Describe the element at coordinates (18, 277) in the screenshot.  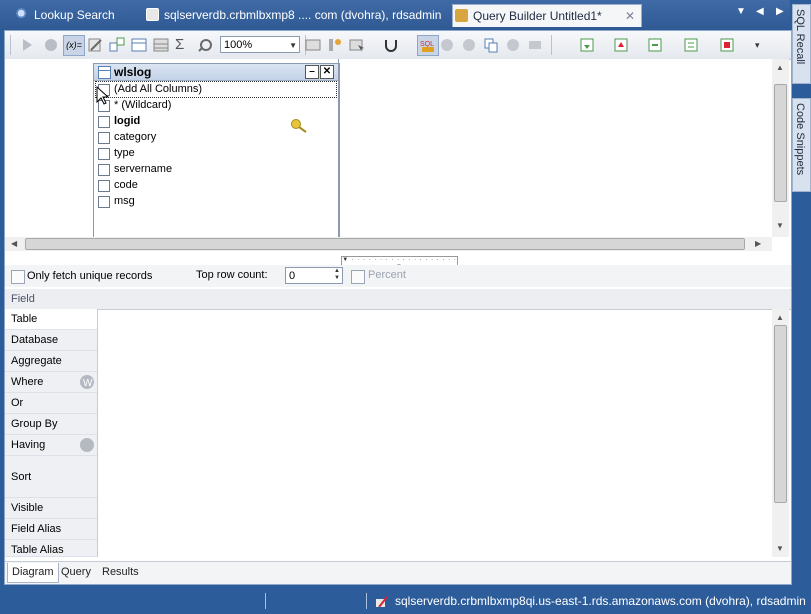
I see `unique-records-checkbox` at that location.